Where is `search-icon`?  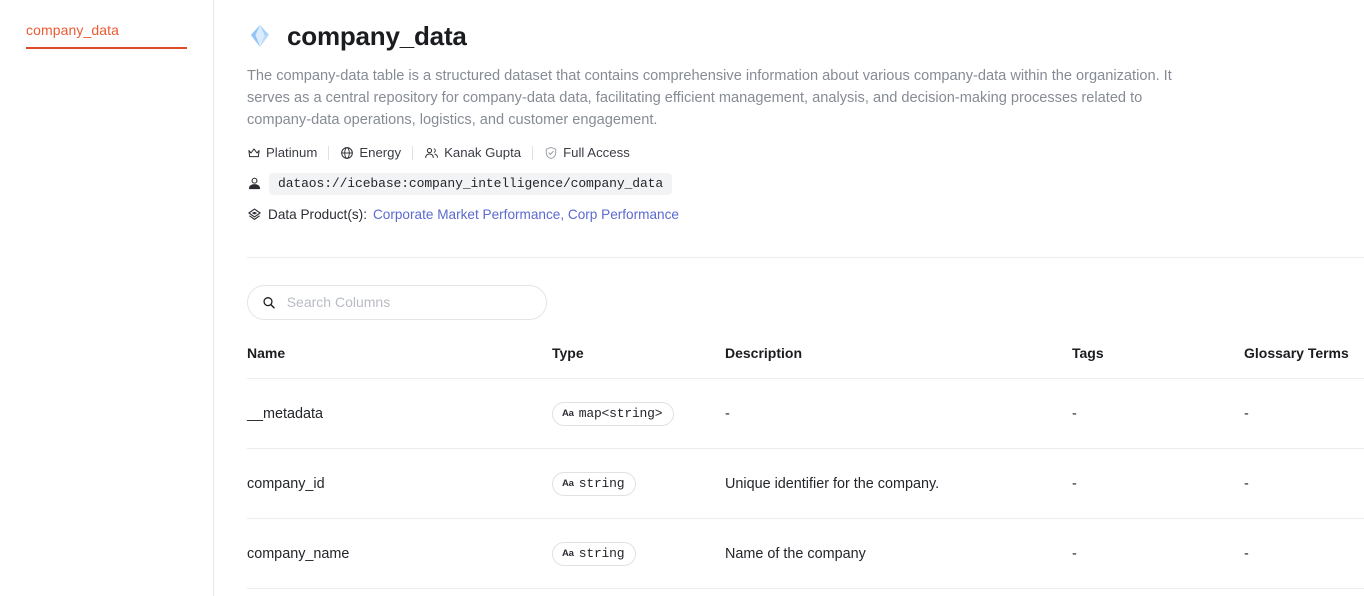
search-icon is located at coordinates (269, 302).